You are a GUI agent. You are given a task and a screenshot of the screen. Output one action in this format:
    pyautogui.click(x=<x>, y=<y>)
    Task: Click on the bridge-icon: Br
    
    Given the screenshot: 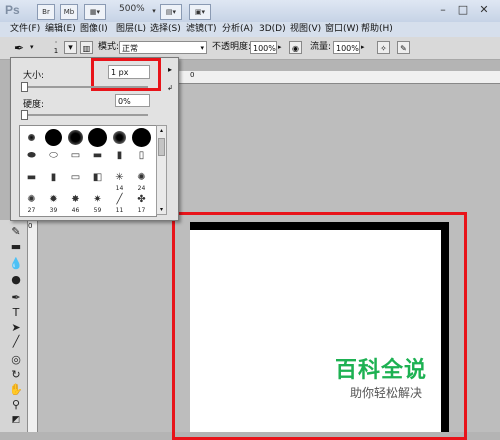 What is the action you would take?
    pyautogui.click(x=46, y=12)
    